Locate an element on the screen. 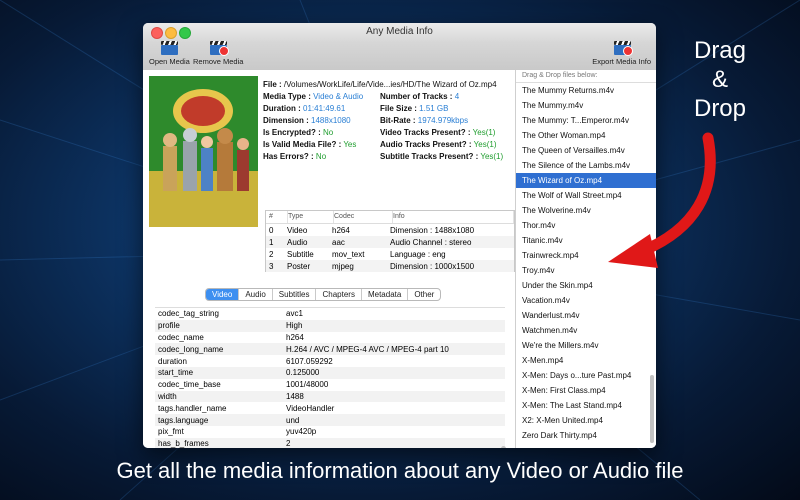  list-item: The Mummy Returns.m4v is located at coordinates (586, 90).